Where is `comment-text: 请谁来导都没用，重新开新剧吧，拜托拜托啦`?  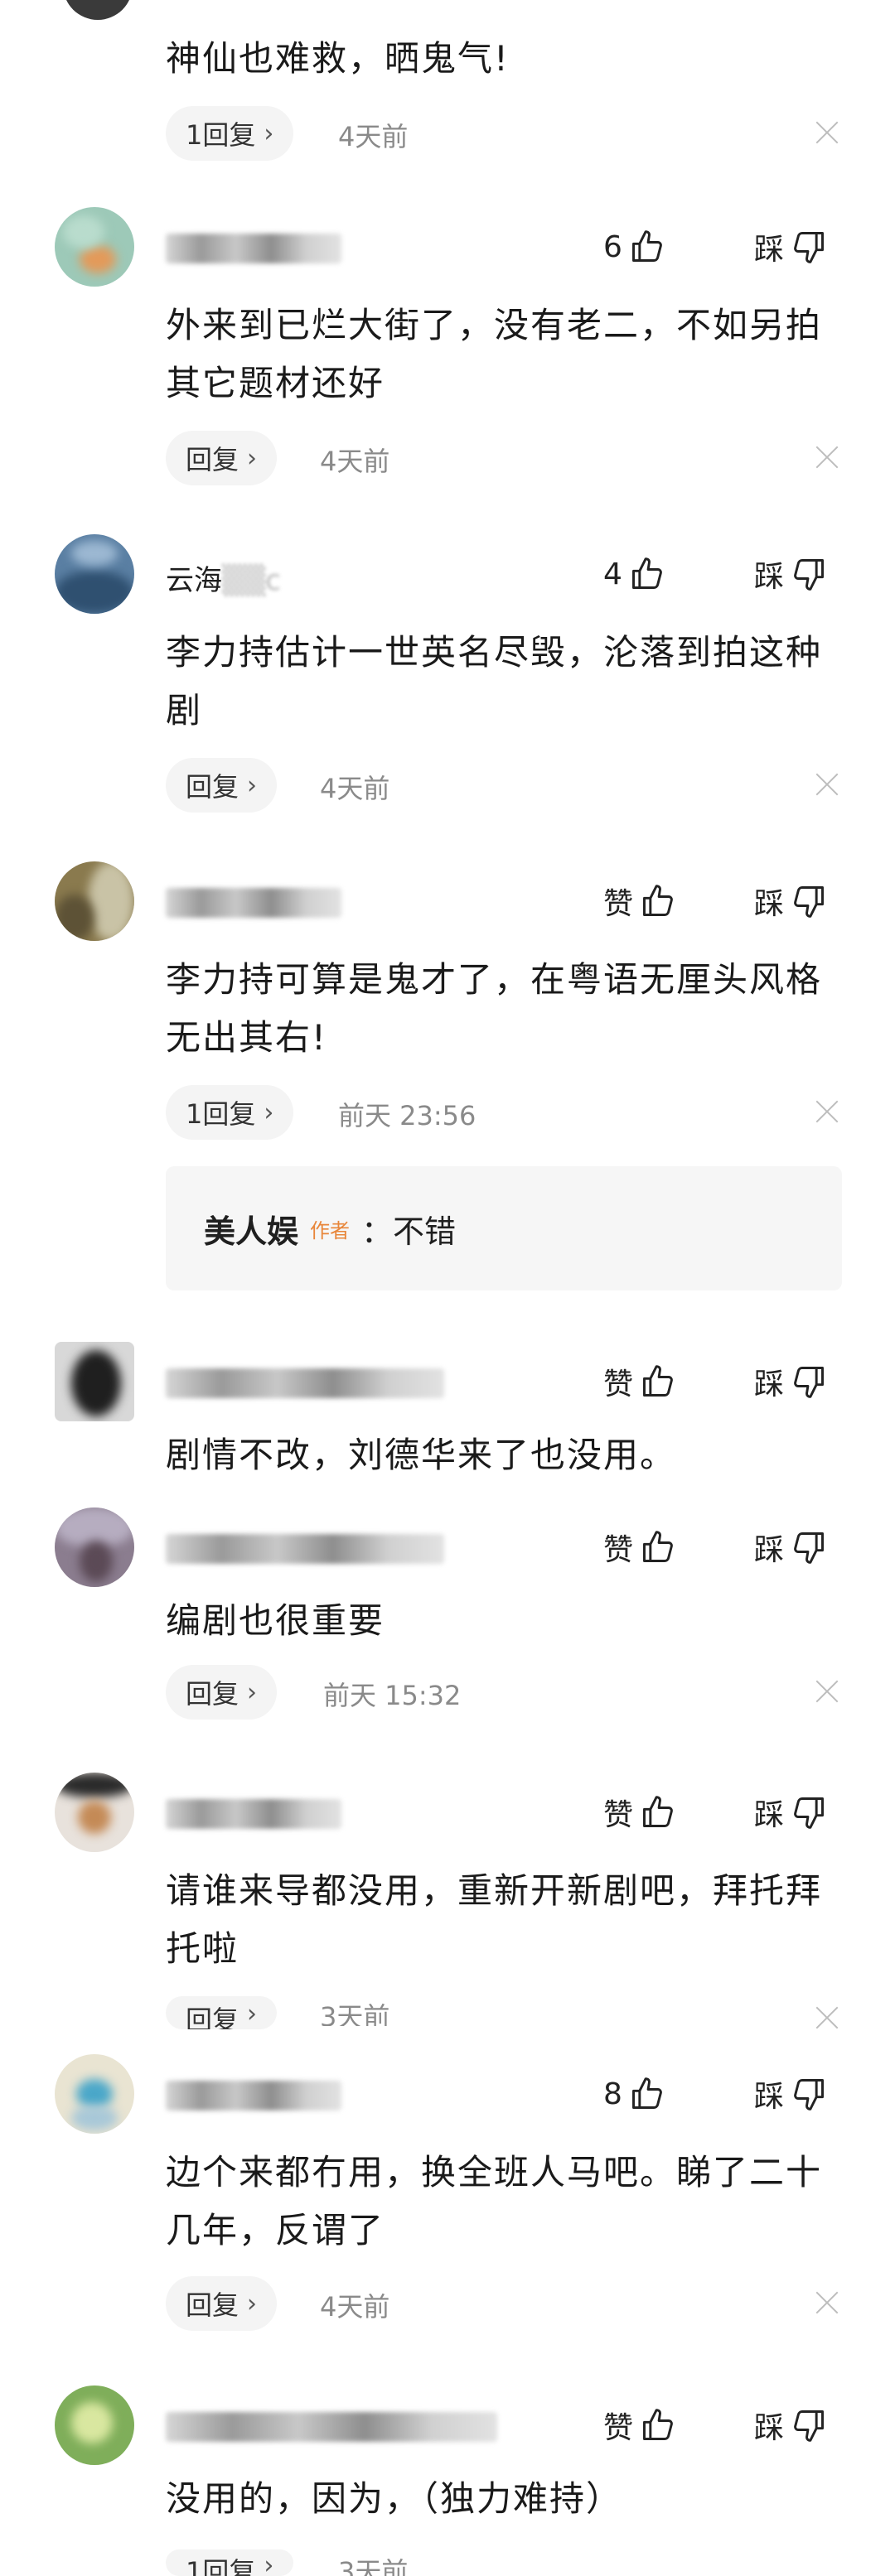 comment-text: 请谁来导都没用，重新开新剧吧，拜托拜托啦 is located at coordinates (494, 1920).